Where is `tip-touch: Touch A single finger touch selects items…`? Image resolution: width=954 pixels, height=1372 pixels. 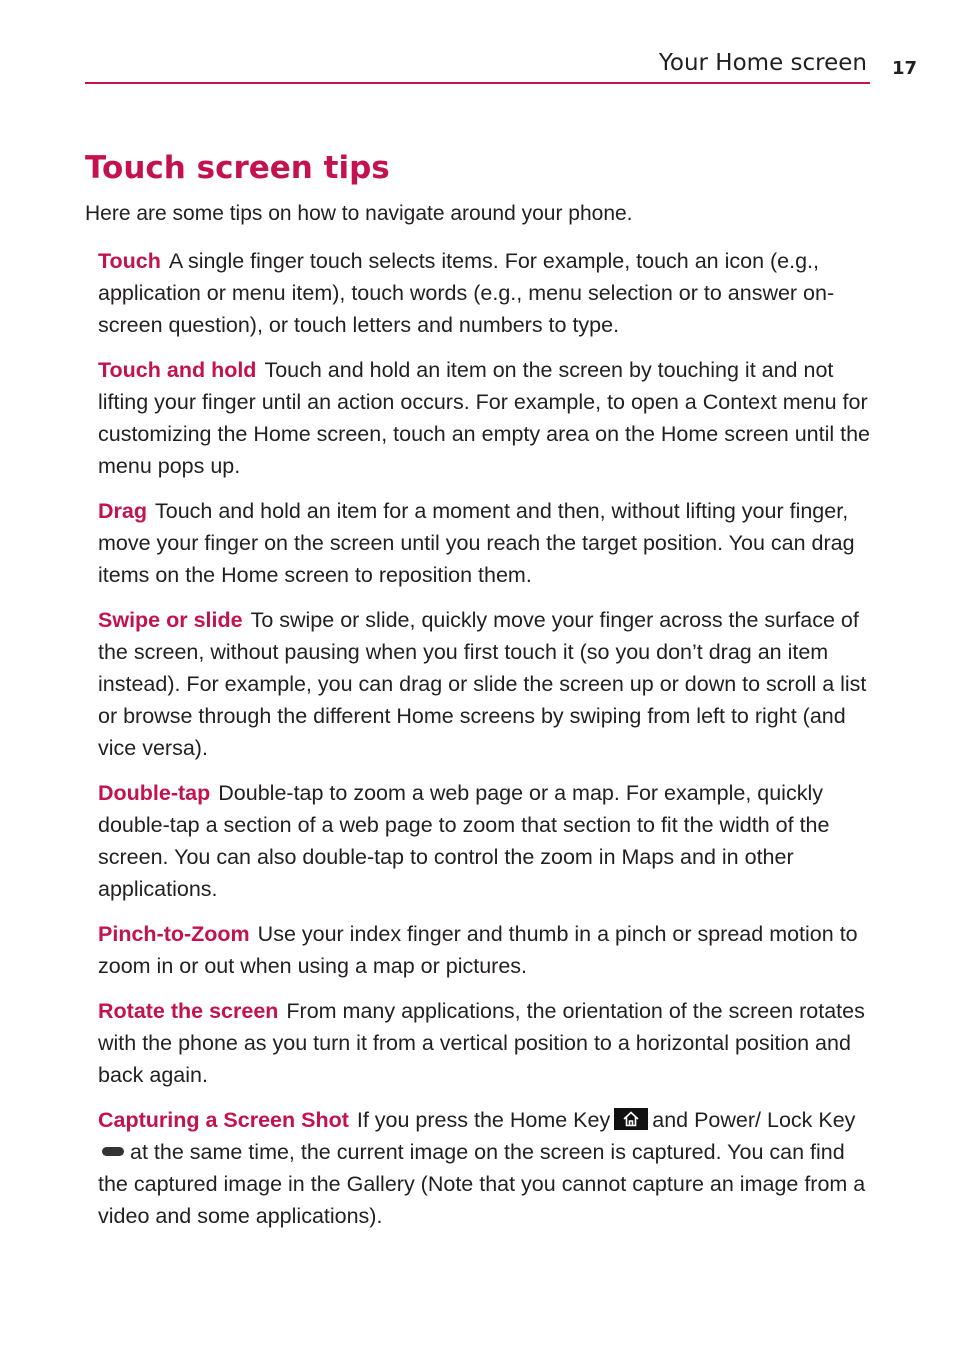
tip-touch: Touch A single finger touch selects items… is located at coordinates (485, 293).